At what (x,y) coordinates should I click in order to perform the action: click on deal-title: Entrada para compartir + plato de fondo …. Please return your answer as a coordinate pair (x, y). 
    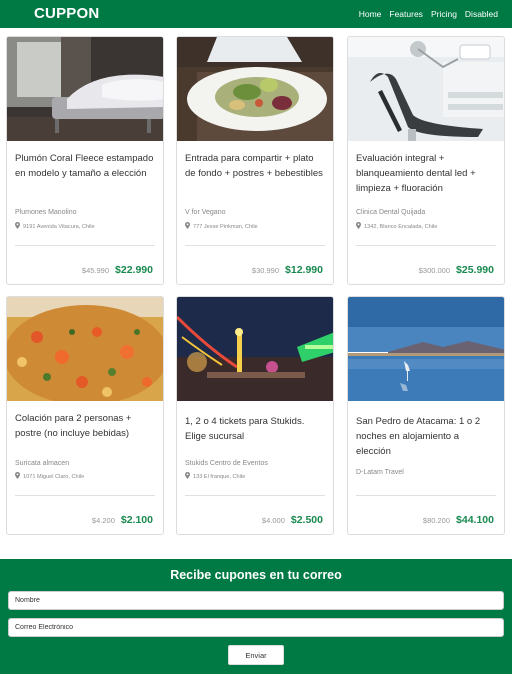
    Looking at the image, I should click on (255, 166).